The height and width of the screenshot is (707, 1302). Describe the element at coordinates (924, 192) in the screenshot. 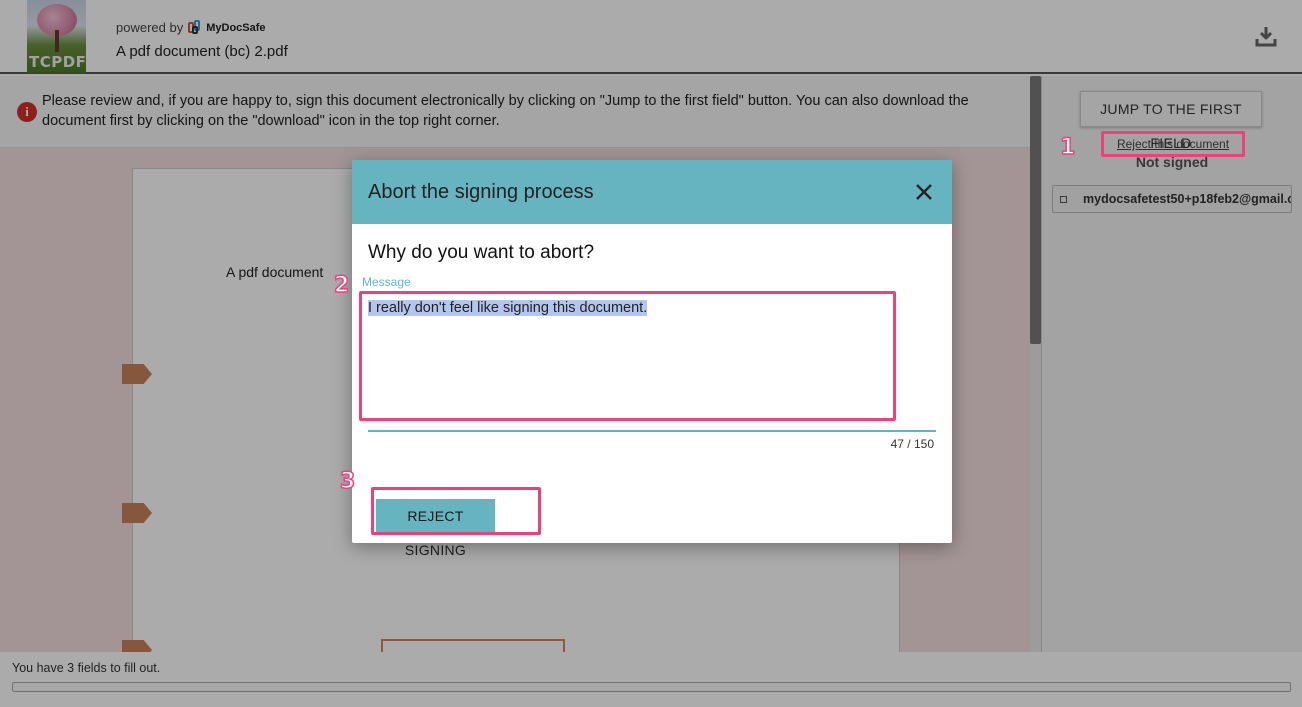

I see `close-icon` at that location.